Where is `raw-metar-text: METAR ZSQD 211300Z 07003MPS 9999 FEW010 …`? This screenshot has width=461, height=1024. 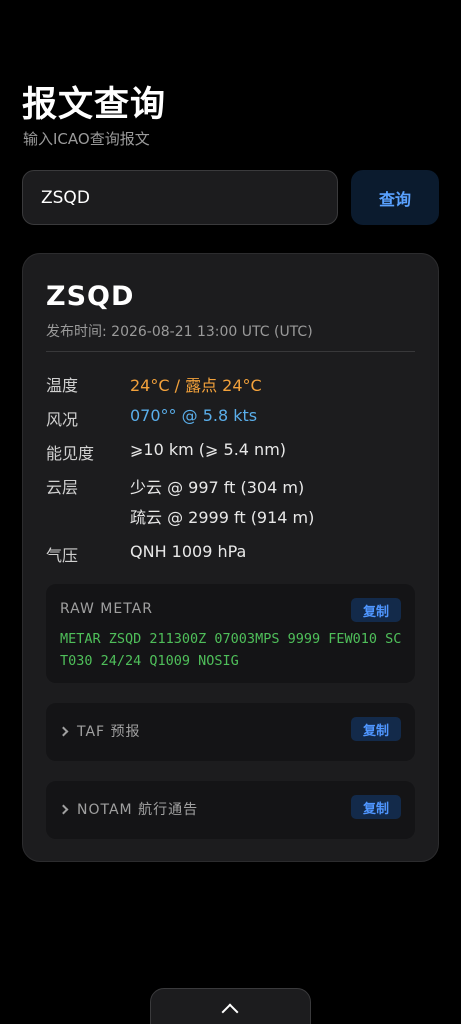
raw-metar-text: METAR ZSQD 211300Z 07003MPS 9999 FEW010 … is located at coordinates (232, 650).